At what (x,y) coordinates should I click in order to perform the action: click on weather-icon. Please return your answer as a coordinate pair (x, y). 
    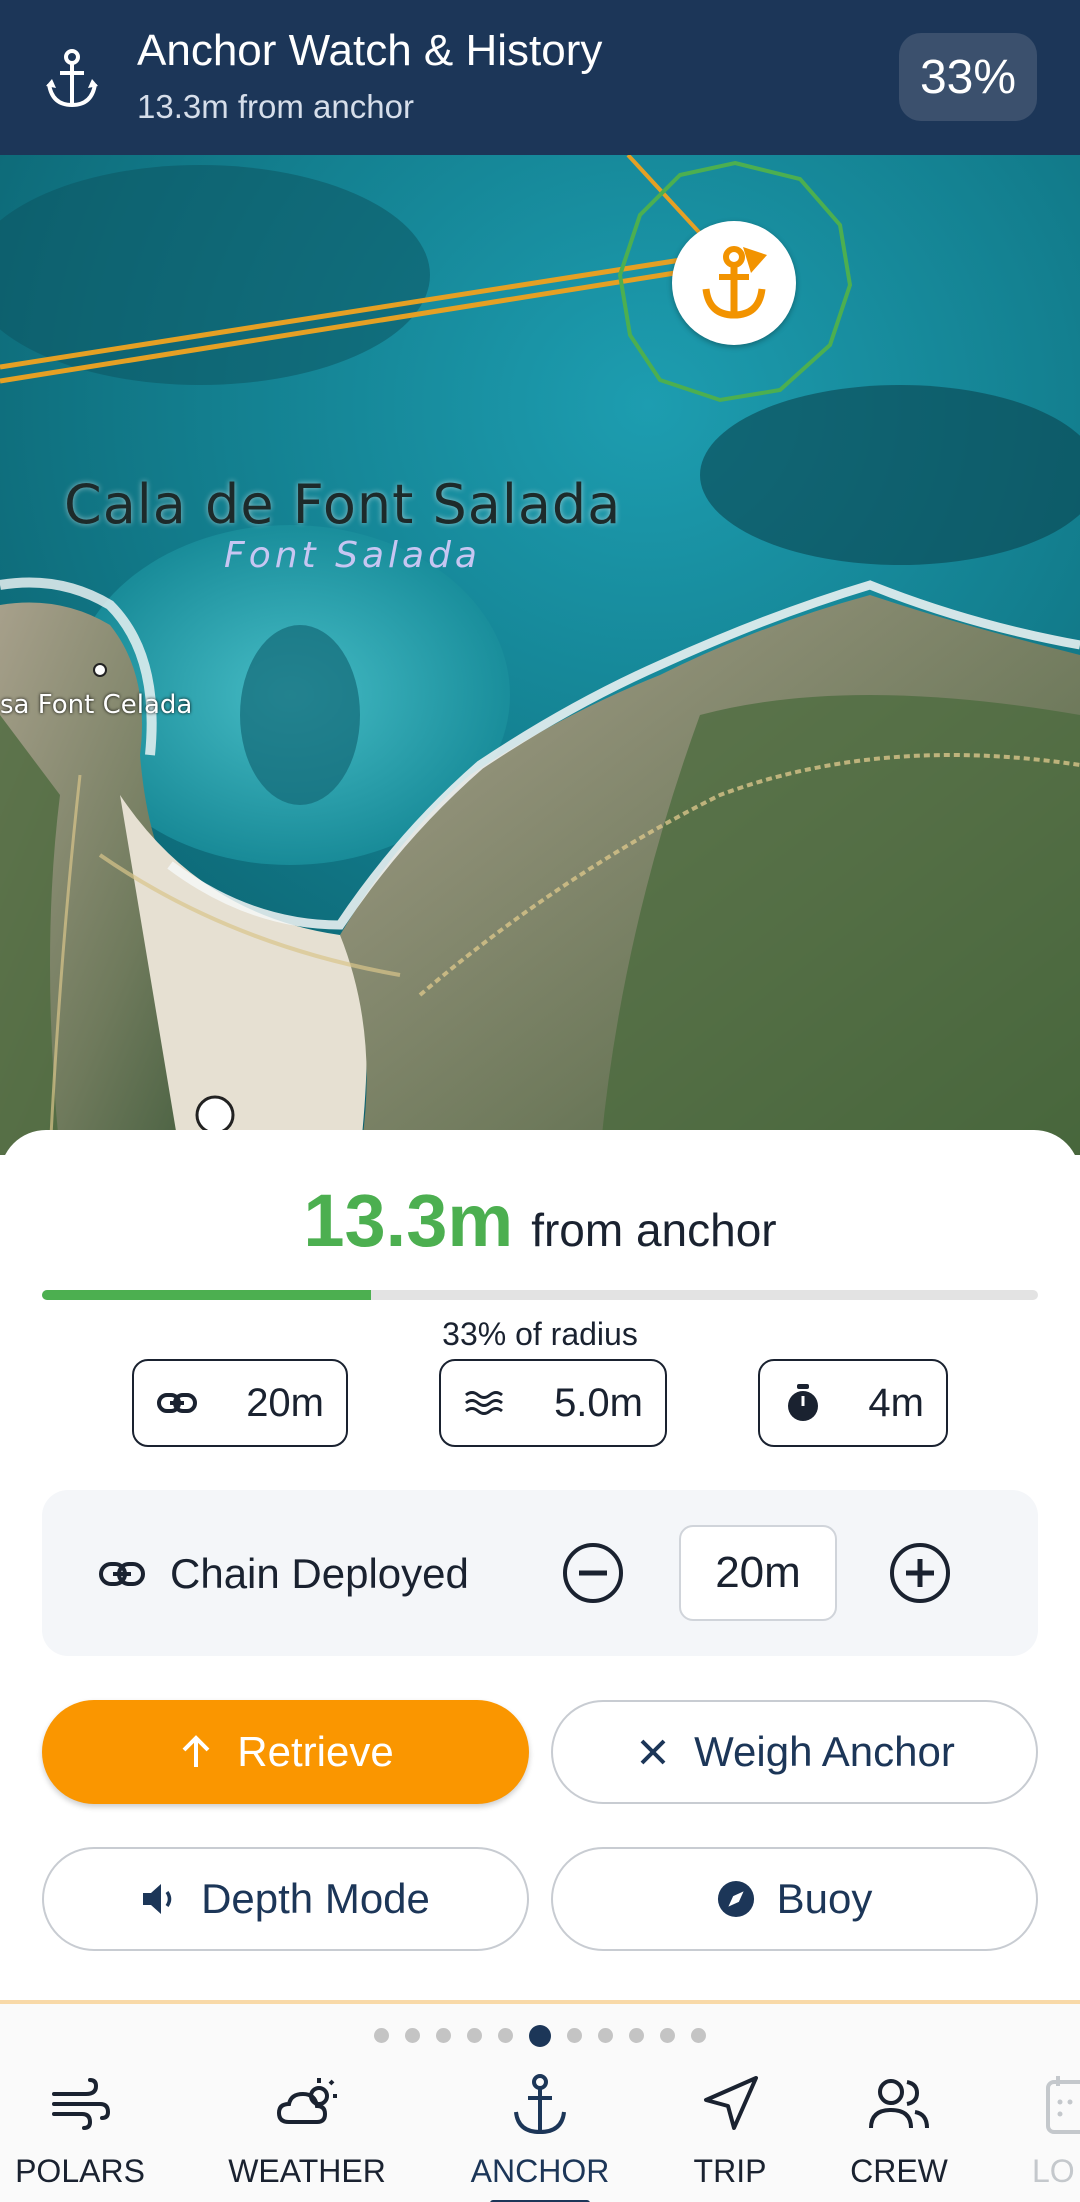
    Looking at the image, I should click on (306, 2101).